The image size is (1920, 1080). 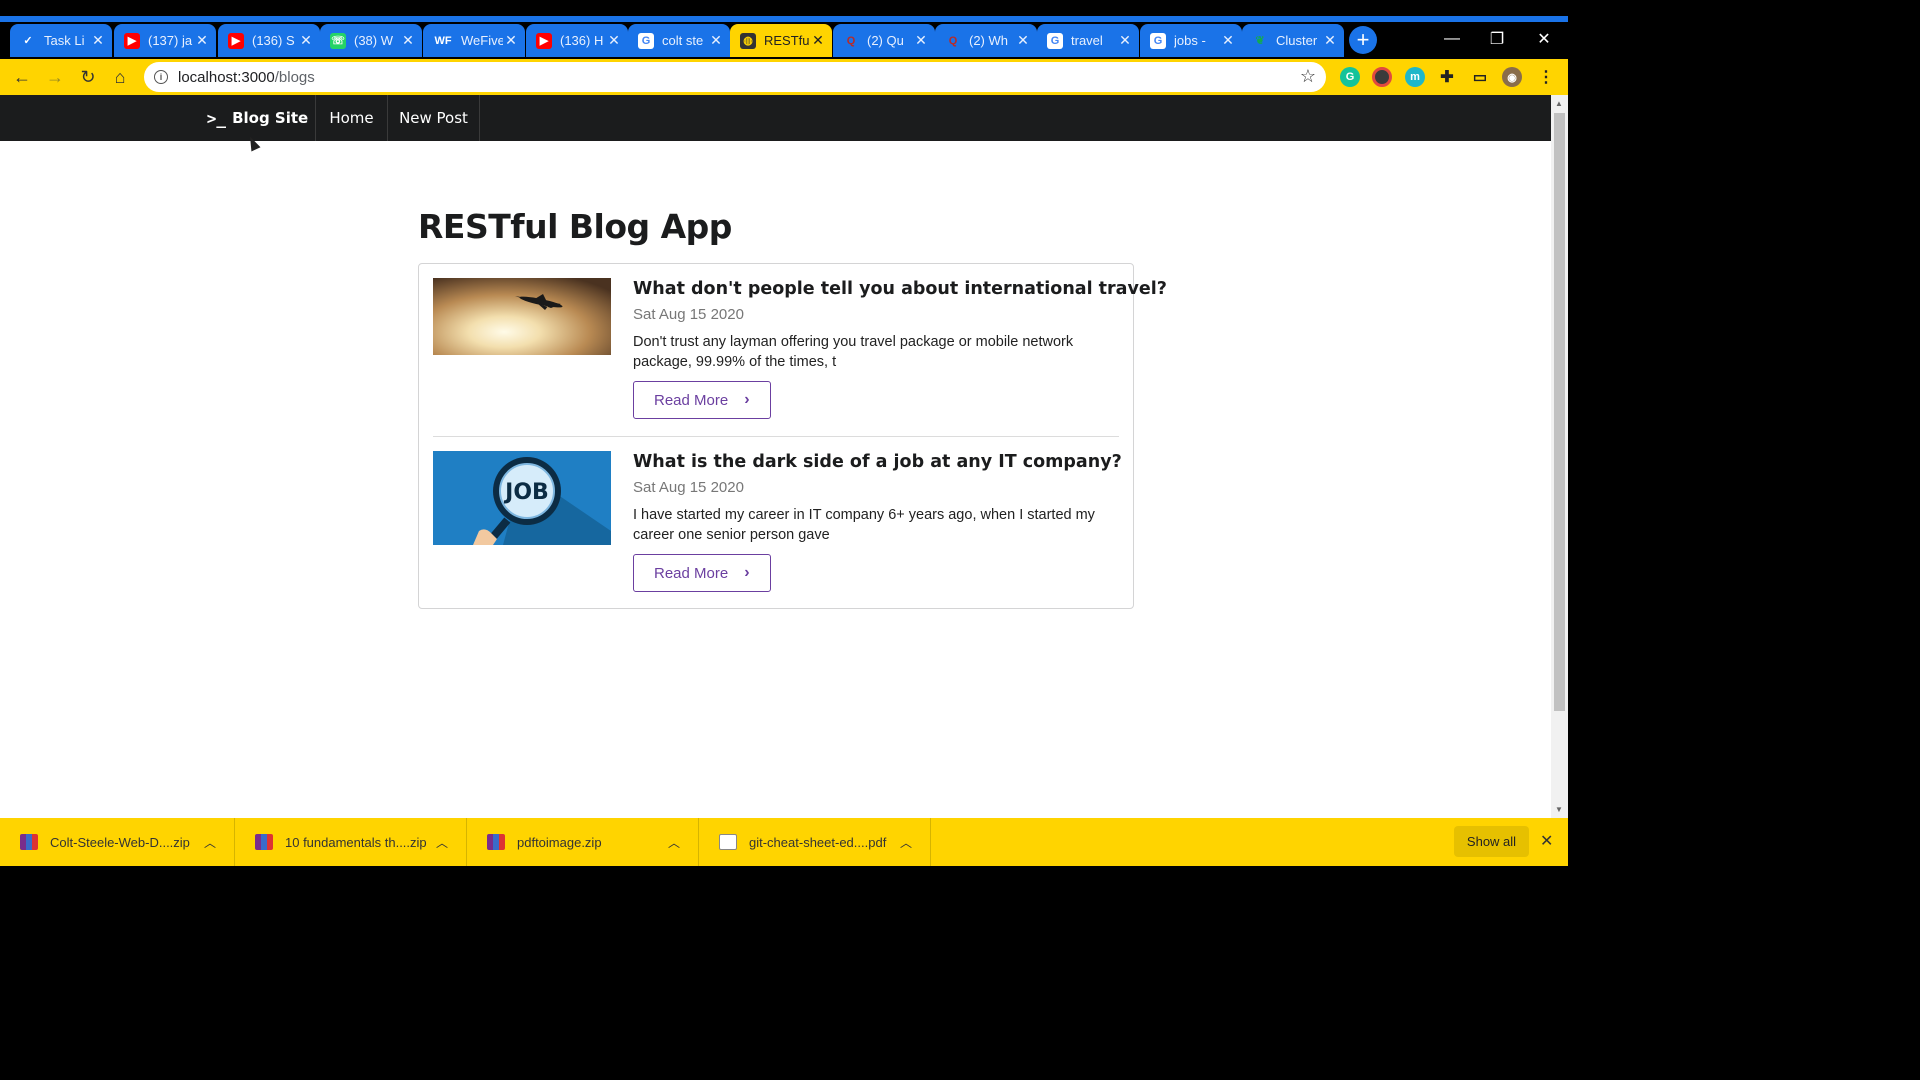 I want to click on job-magnifier-image: JOB, so click(x=522, y=498).